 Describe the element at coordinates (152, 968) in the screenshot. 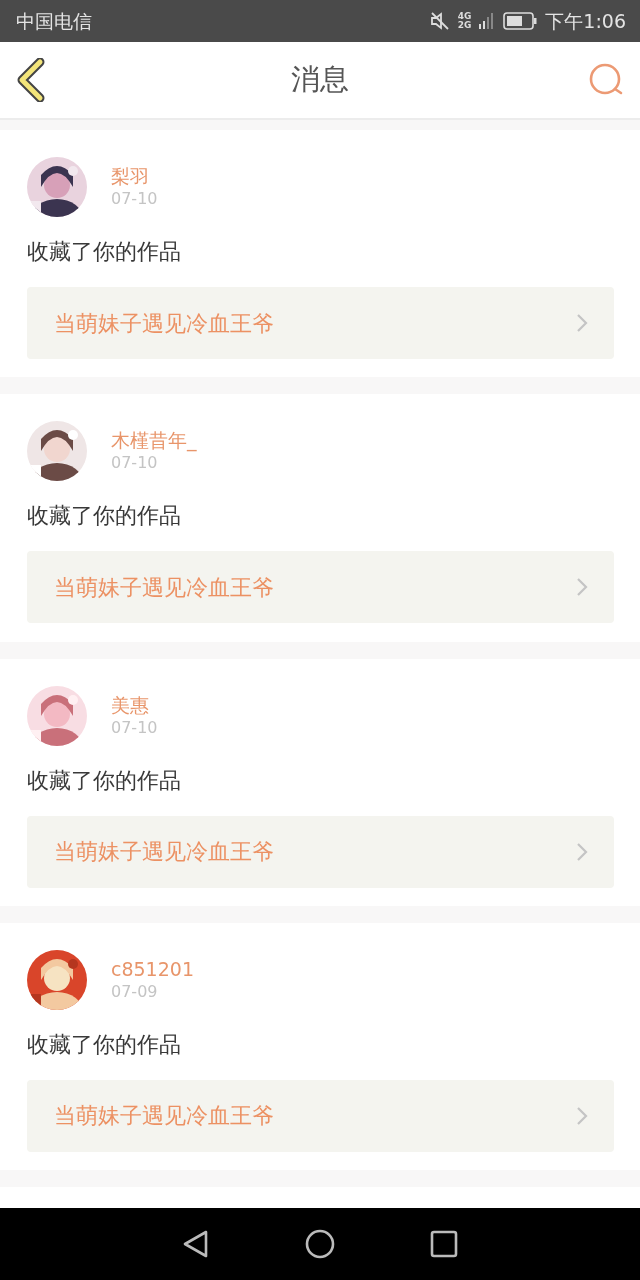

I see `user-name: c851201` at that location.